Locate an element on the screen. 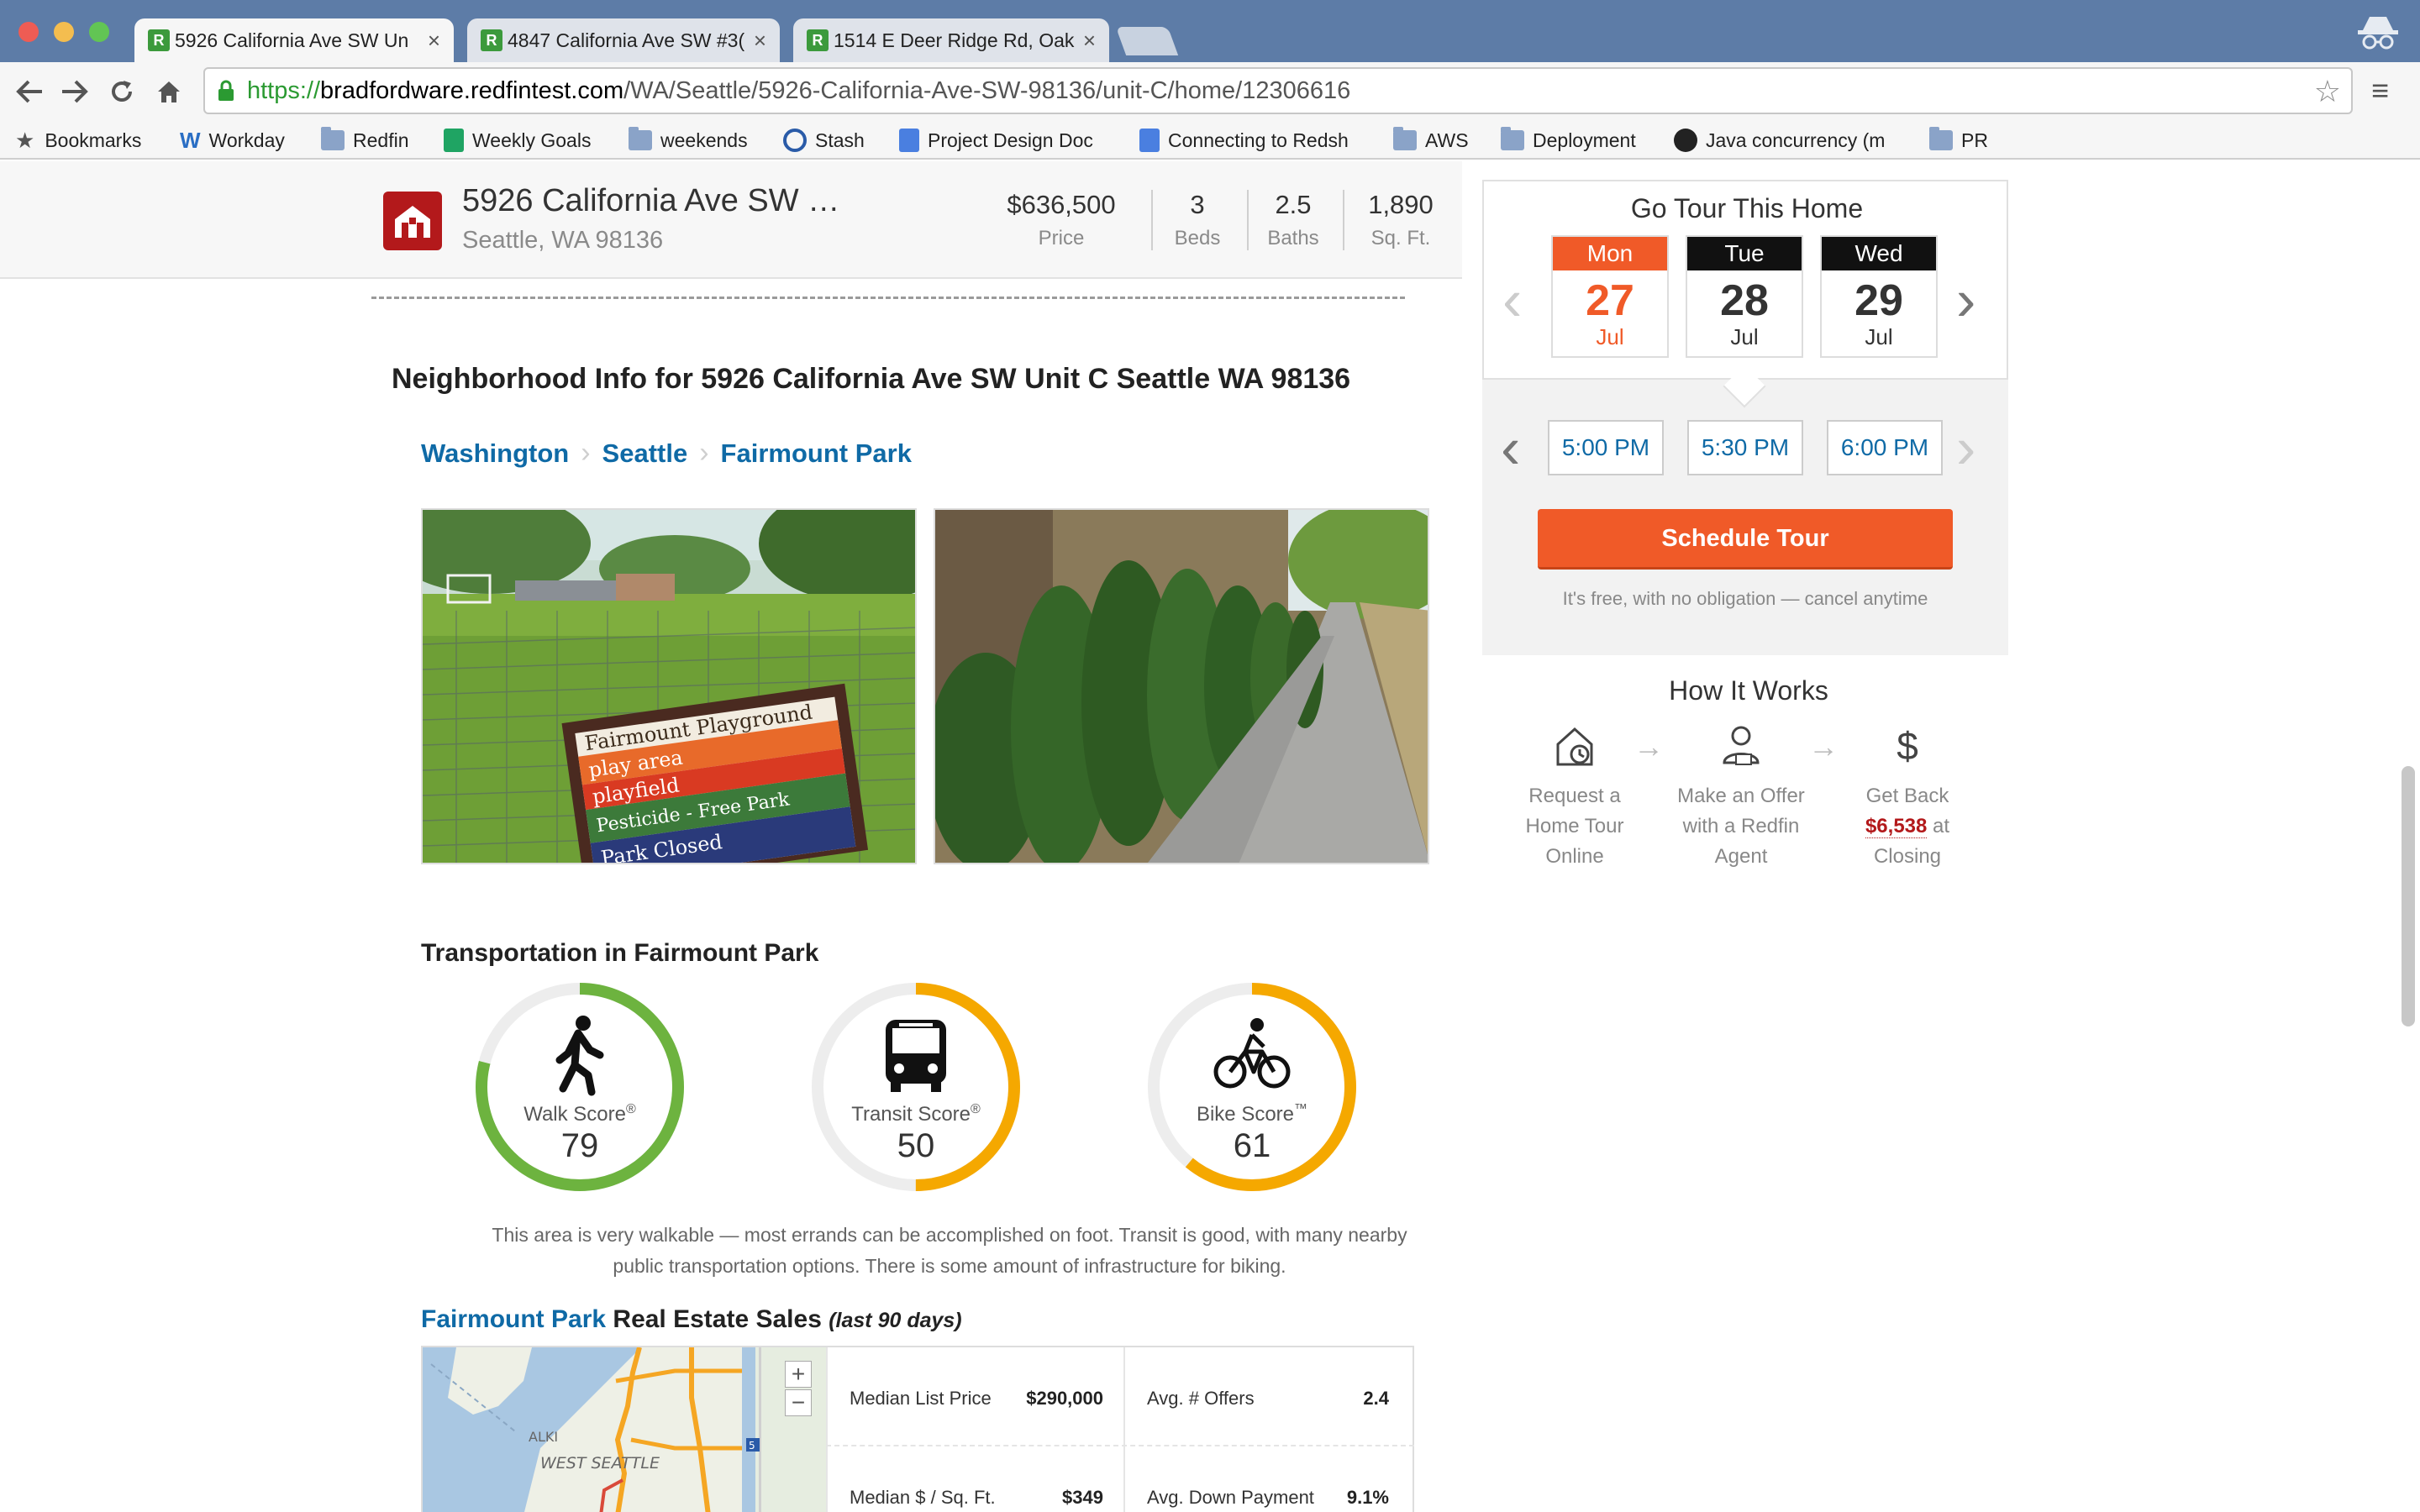 The width and height of the screenshot is (2420, 1512). time-slot-600: 6:00 PM is located at coordinates (1885, 447).